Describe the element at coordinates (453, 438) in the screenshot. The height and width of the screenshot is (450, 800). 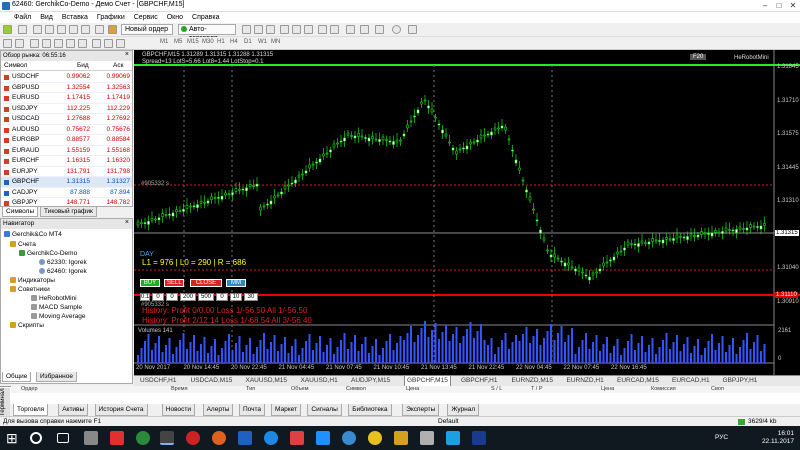
I see `skype-icon` at that location.